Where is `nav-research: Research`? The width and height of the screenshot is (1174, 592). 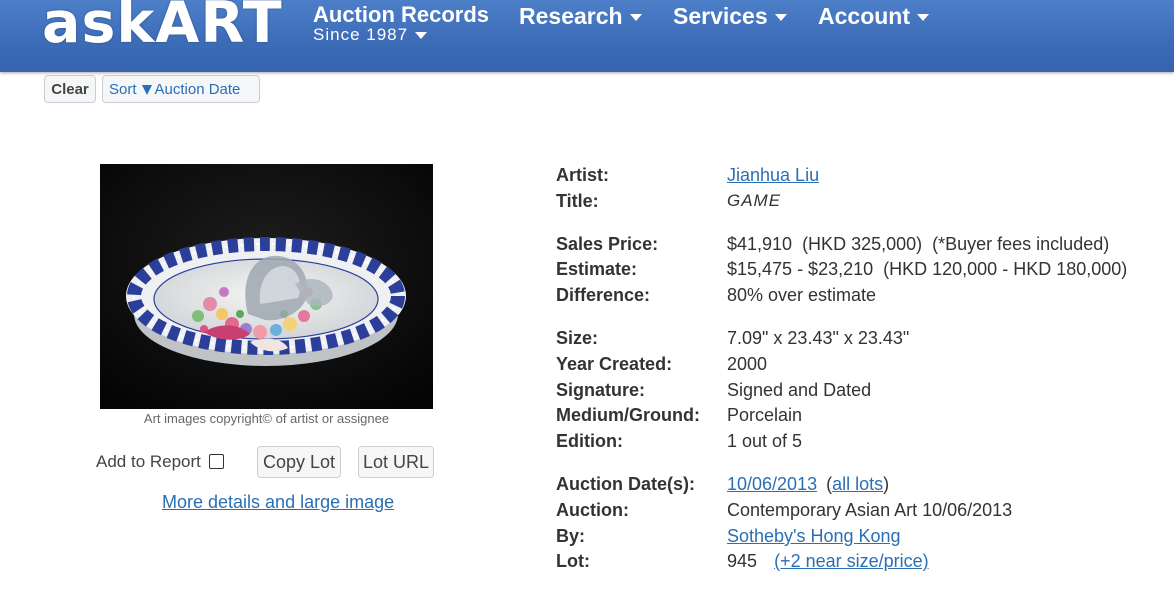 nav-research: Research is located at coordinates (580, 16).